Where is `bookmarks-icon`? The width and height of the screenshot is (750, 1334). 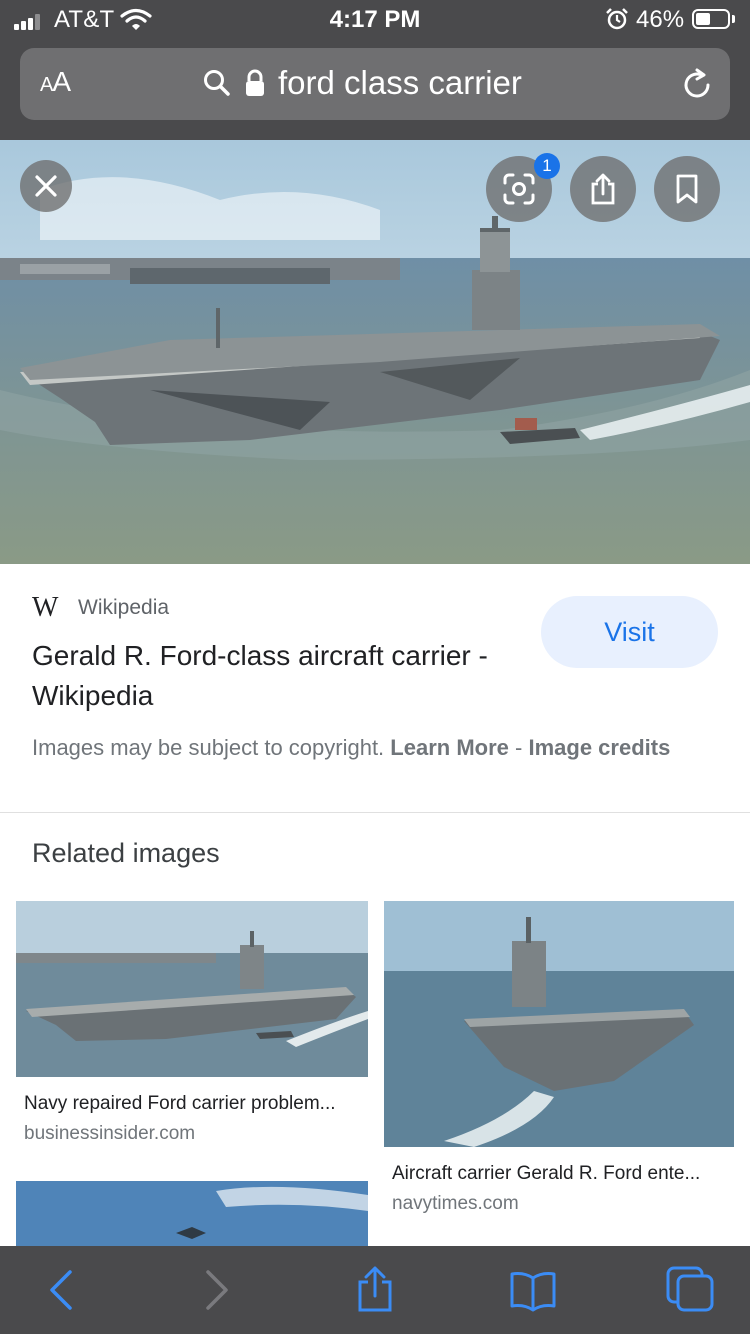
bookmarks-icon is located at coordinates (533, 1290).